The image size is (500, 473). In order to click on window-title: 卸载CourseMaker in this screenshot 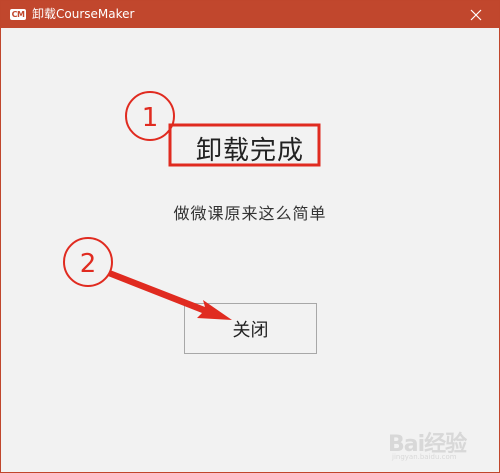, I will do `click(83, 14)`.